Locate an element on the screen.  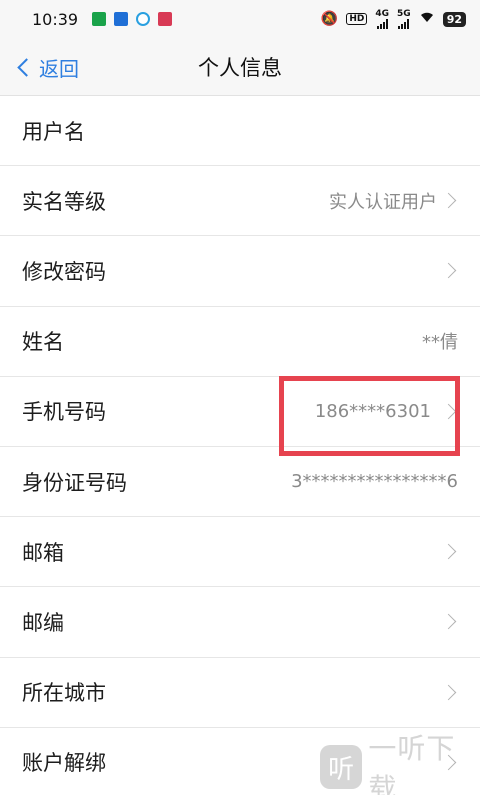
watermark: 听 一听下载 is located at coordinates (400, 763).